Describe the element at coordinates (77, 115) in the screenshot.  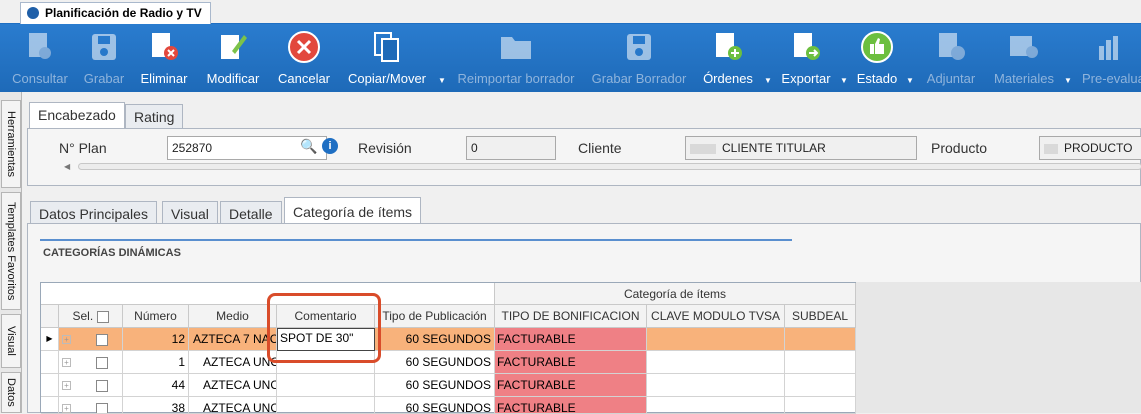
I see `tab-encabezado: Encabezado` at that location.